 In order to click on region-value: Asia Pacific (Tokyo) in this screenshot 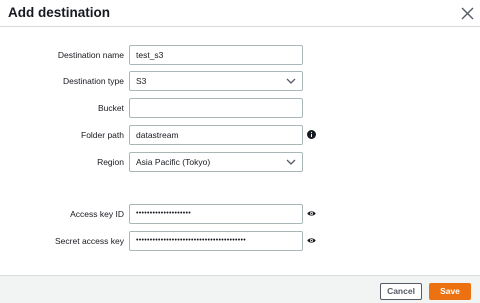, I will do `click(173, 162)`.